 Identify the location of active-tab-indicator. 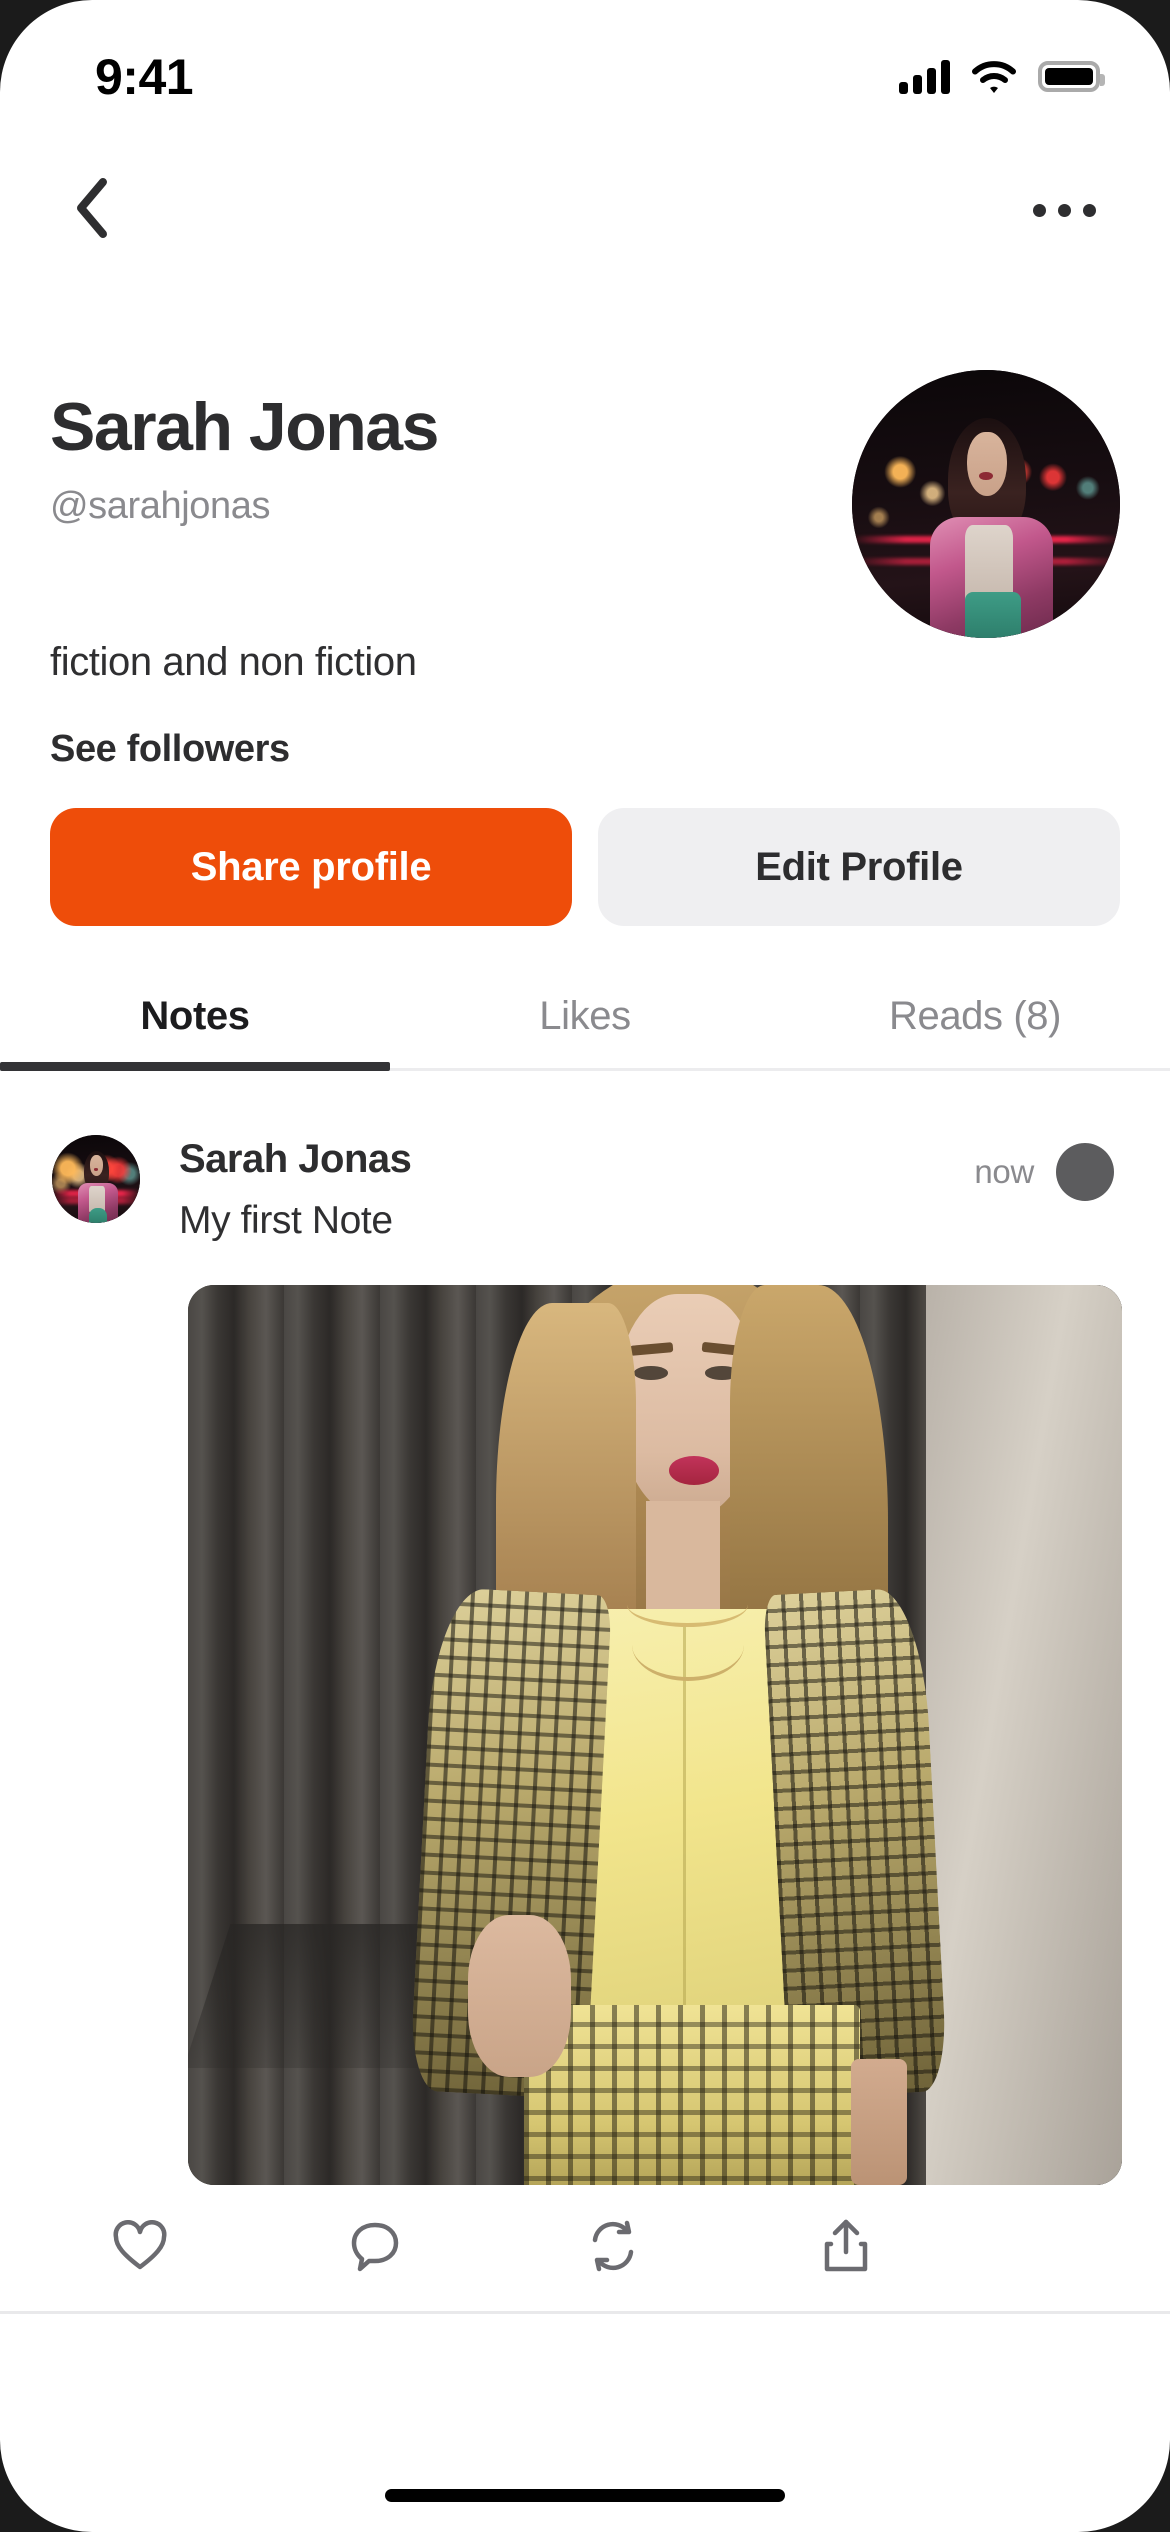
(195, 1066).